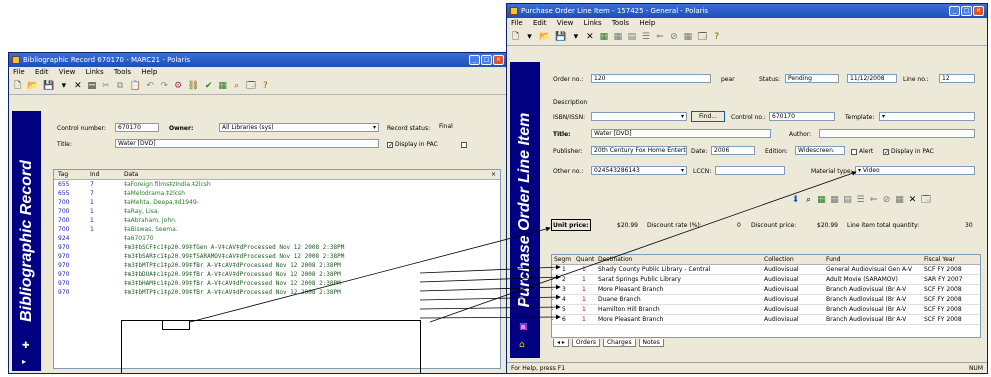 The height and width of the screenshot is (377, 991). Describe the element at coordinates (586, 343) in the screenshot. I see `tab-orders: Orders` at that location.